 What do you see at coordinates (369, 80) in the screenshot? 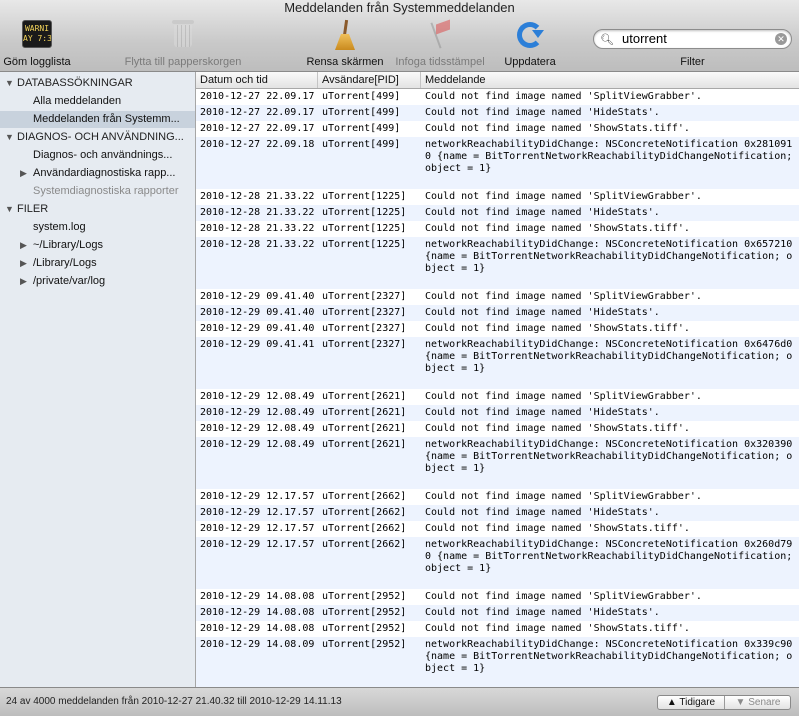
I see `column-header-sender: Avsändare[PID]` at bounding box center [369, 80].